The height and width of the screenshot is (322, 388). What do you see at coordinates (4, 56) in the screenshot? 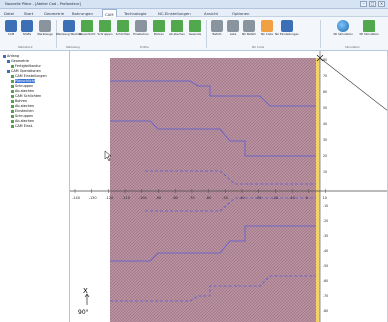
I see `folder-icon` at bounding box center [4, 56].